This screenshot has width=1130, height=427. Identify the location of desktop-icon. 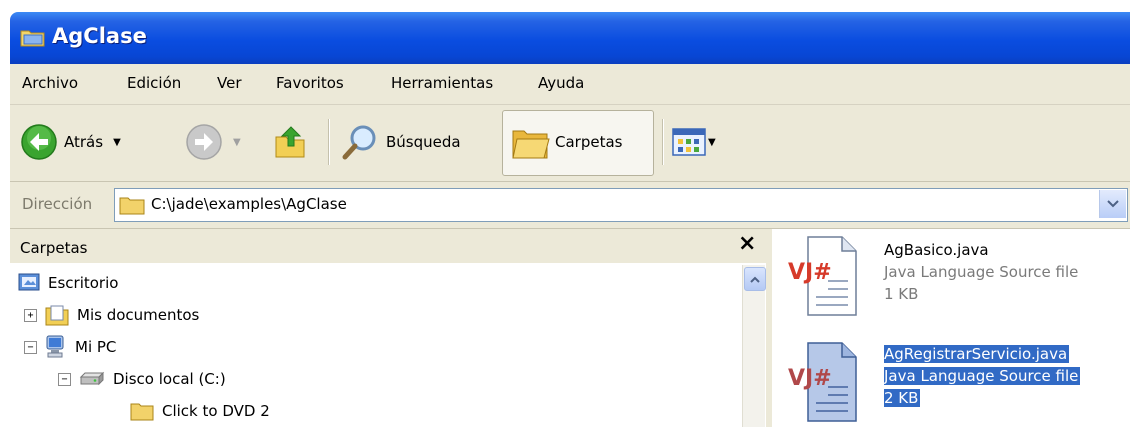
(29, 282).